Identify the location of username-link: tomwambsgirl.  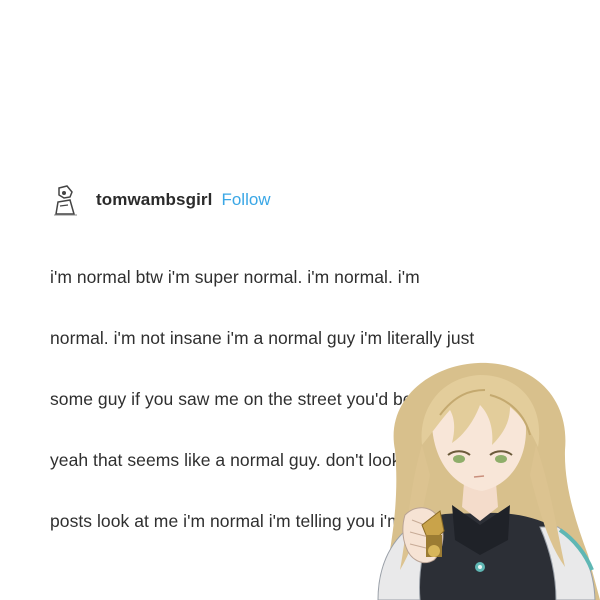
(154, 200).